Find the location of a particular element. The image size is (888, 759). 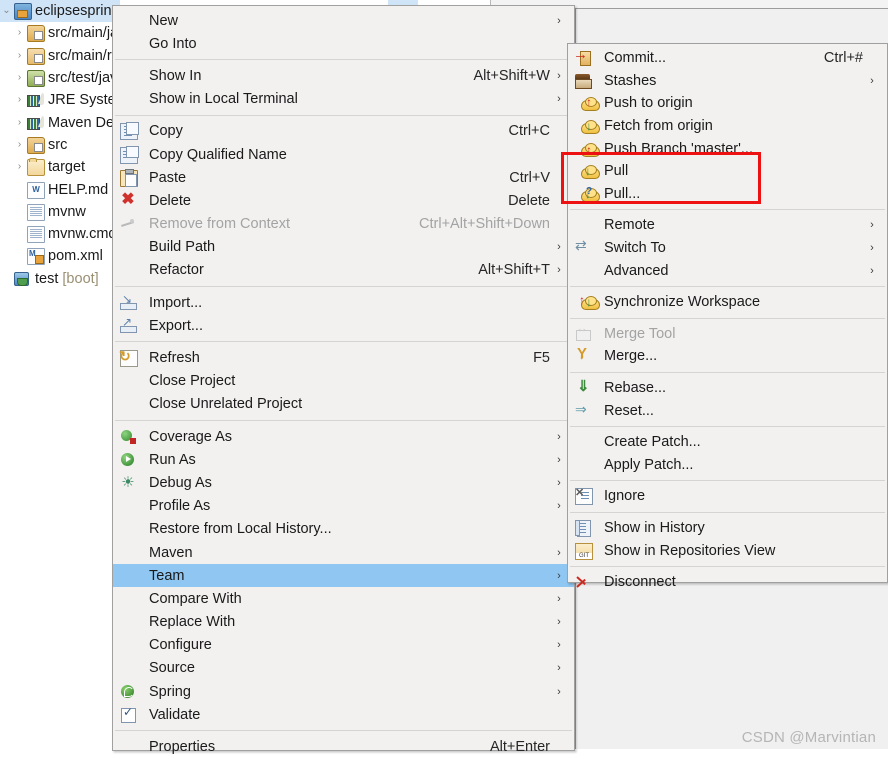

menu-item-pull: ↓?Pull...› is located at coordinates (727, 194).